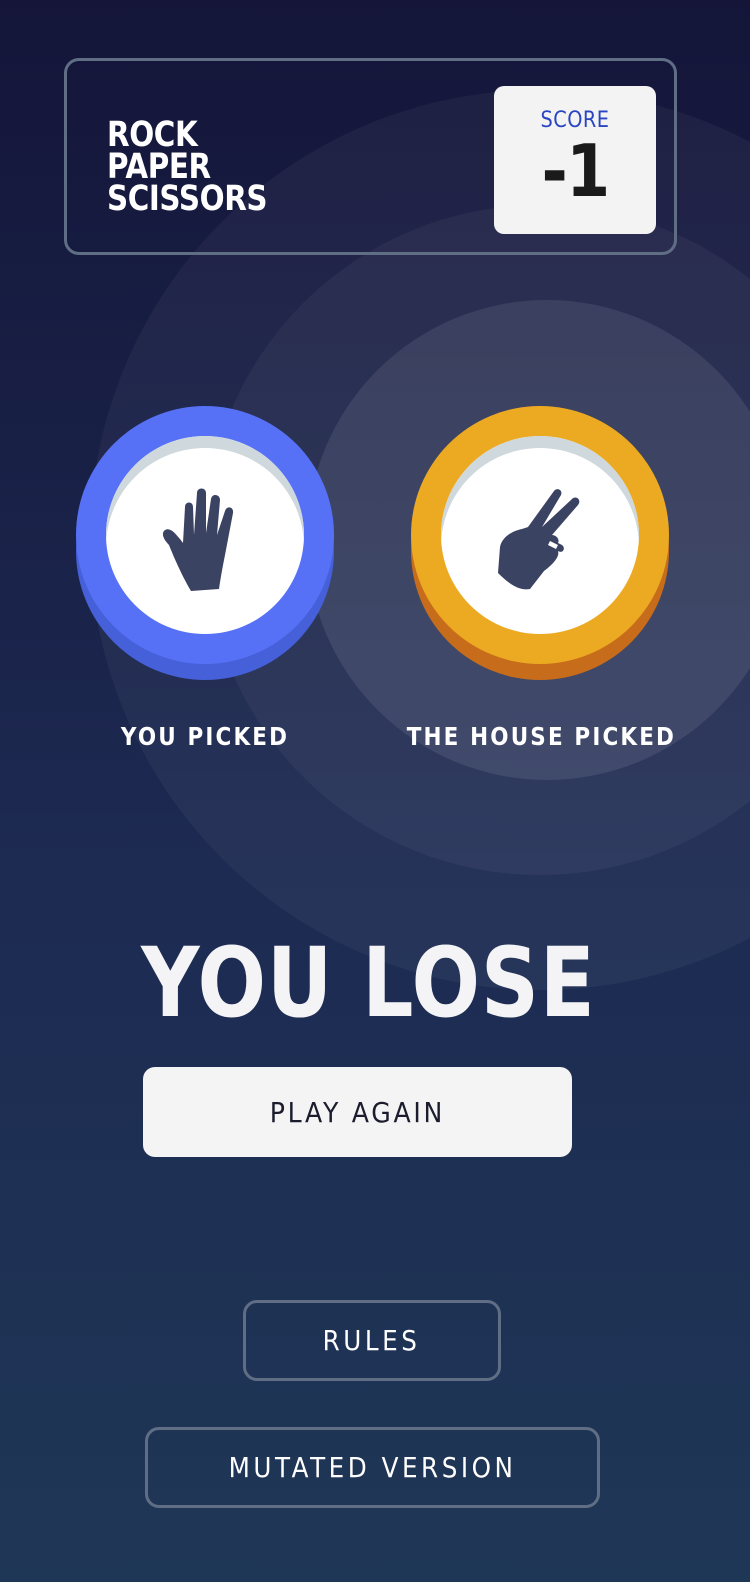 The image size is (750, 1582). I want to click on mutated-version-button: MUTATED VERSION, so click(372, 1467).